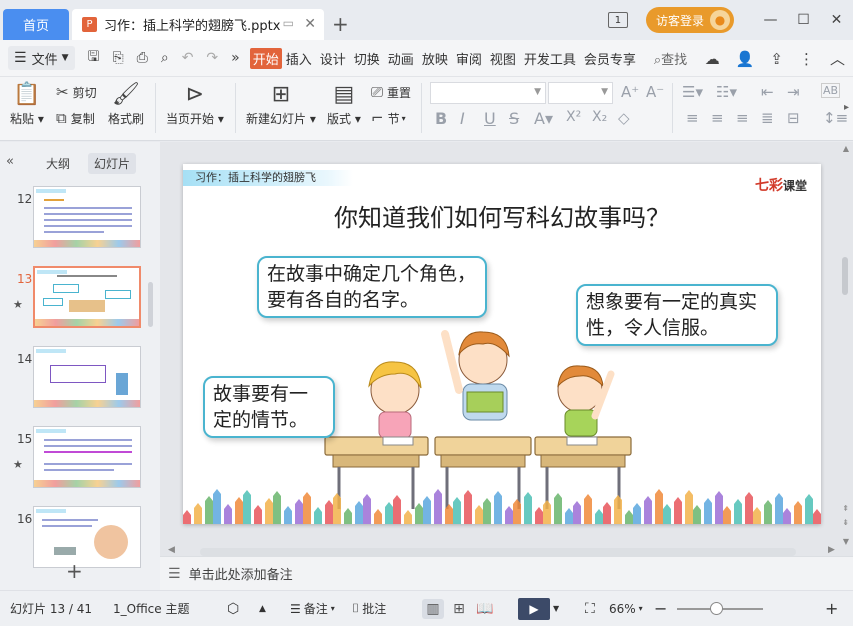  Describe the element at coordinates (716, 608) in the screenshot. I see `zoom-slider-knob` at that location.